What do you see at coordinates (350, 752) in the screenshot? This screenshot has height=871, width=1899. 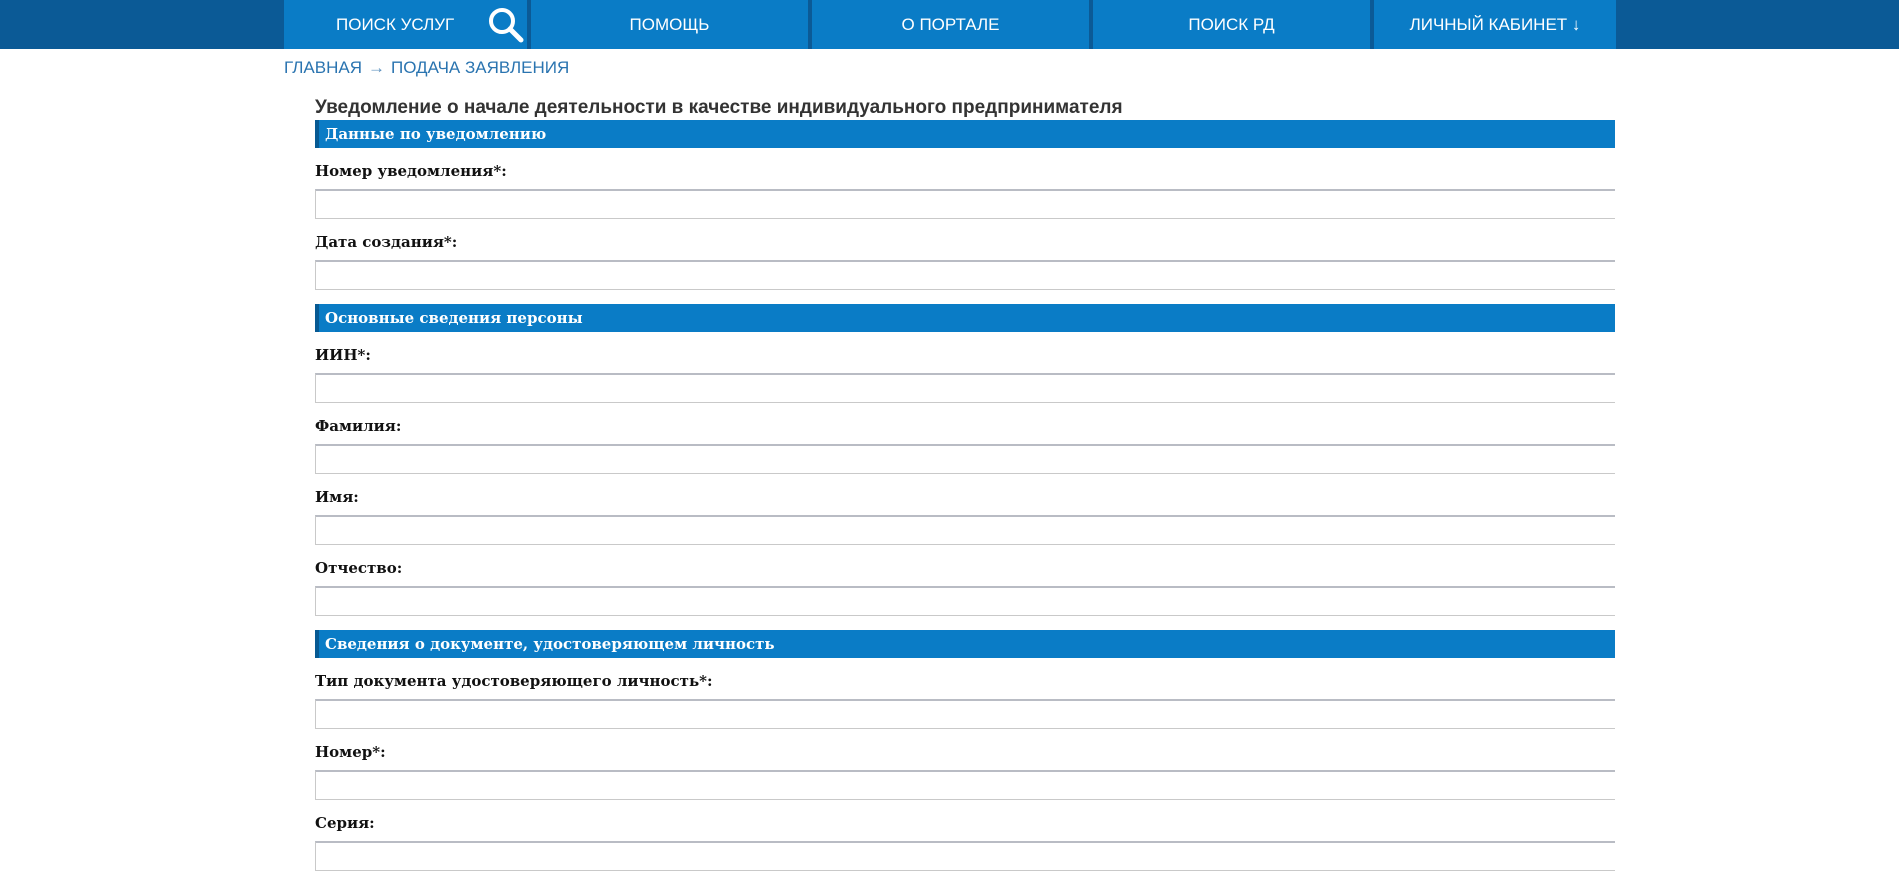 I see `field-label-document-number: Номер*:` at bounding box center [350, 752].